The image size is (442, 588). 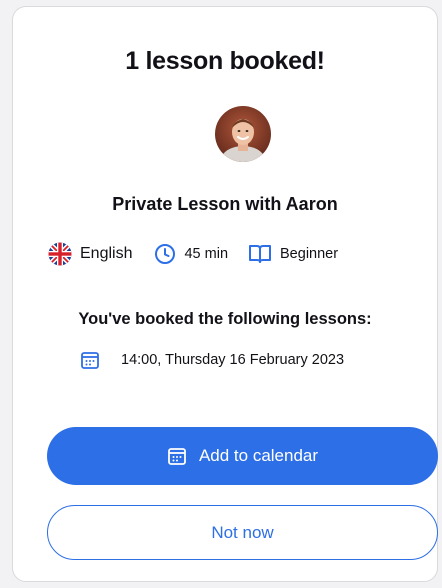 I want to click on lesson-details: English 45 min Beginner, so click(x=238, y=254).